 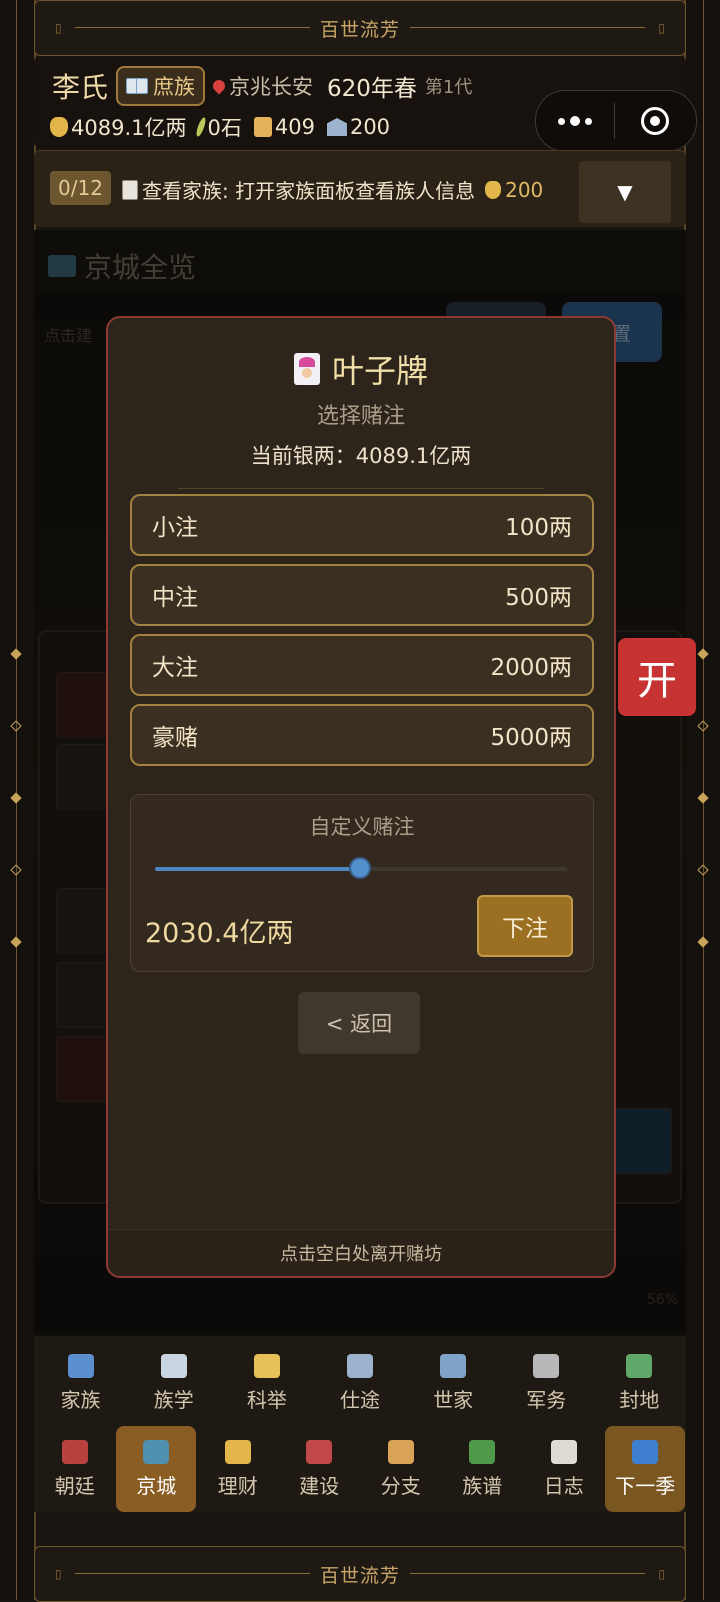 I want to click on crane-icon, so click(x=319, y=1451).